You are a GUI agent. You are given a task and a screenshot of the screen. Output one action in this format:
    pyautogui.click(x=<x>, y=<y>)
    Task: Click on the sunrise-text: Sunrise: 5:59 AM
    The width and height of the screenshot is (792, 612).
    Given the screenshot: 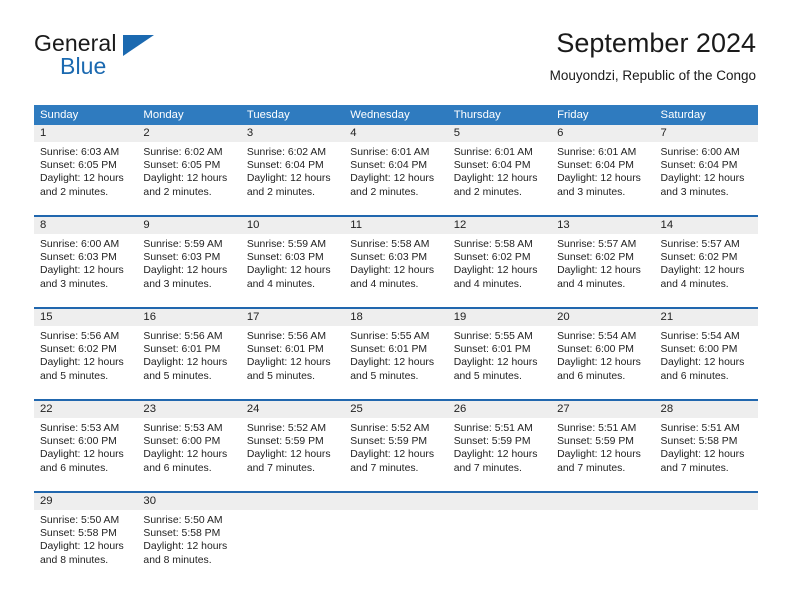 What is the action you would take?
    pyautogui.click(x=183, y=244)
    